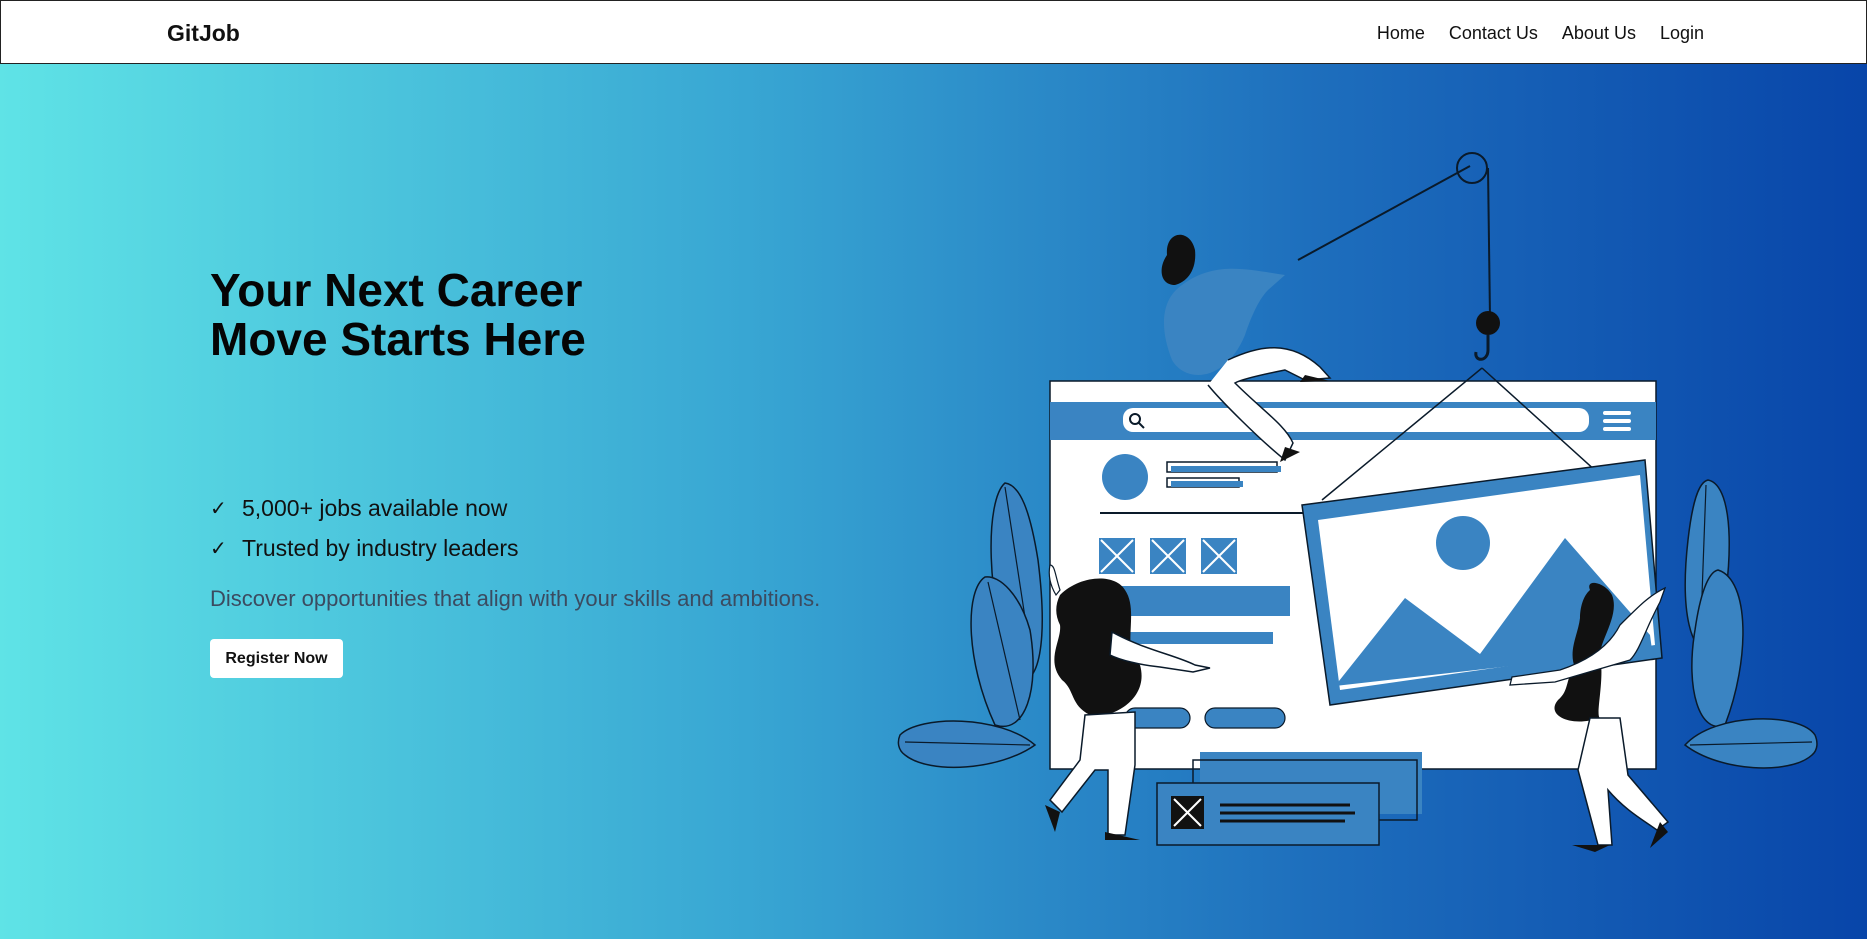 The image size is (1867, 939). I want to click on benefit-text: Trusted by industry leaders, so click(380, 547).